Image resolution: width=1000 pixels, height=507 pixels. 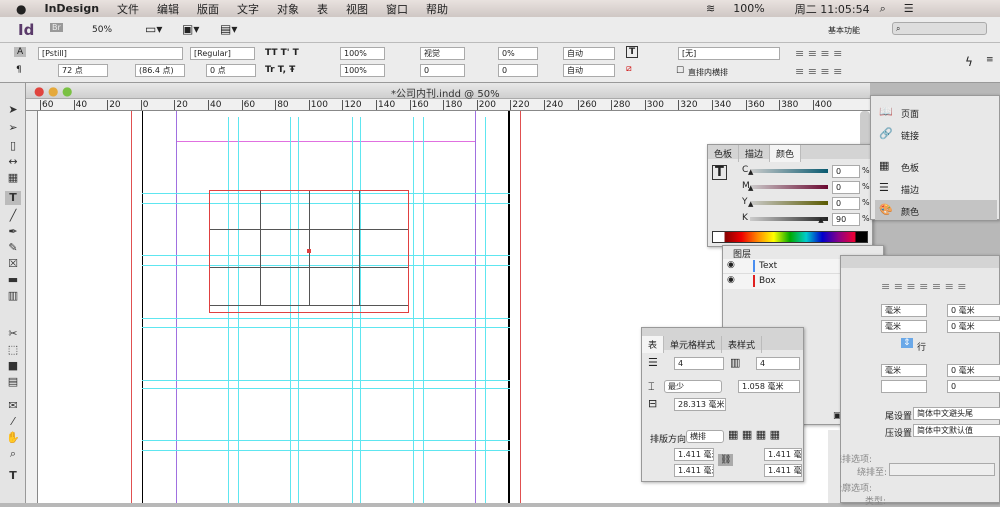 What do you see at coordinates (973, 326) in the screenshot?
I see `space-after-value: 0 毫米` at bounding box center [973, 326].